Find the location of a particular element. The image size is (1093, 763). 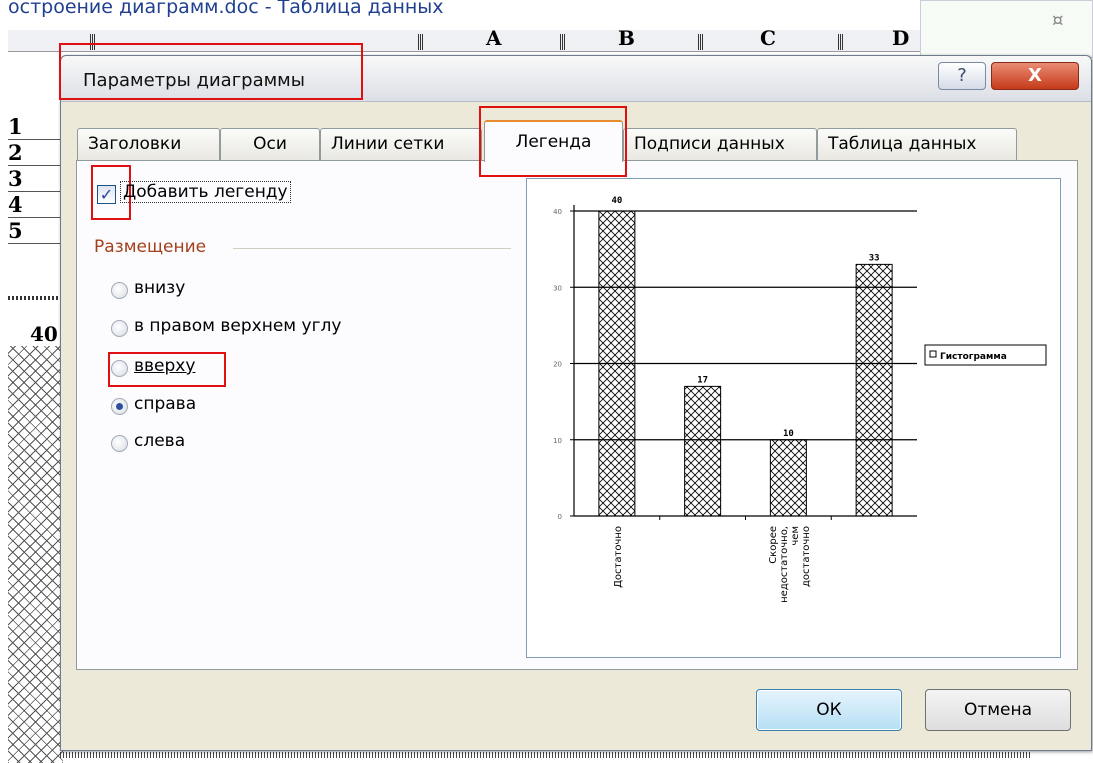

add-legend-label: Добавить легенду is located at coordinates (205, 192).